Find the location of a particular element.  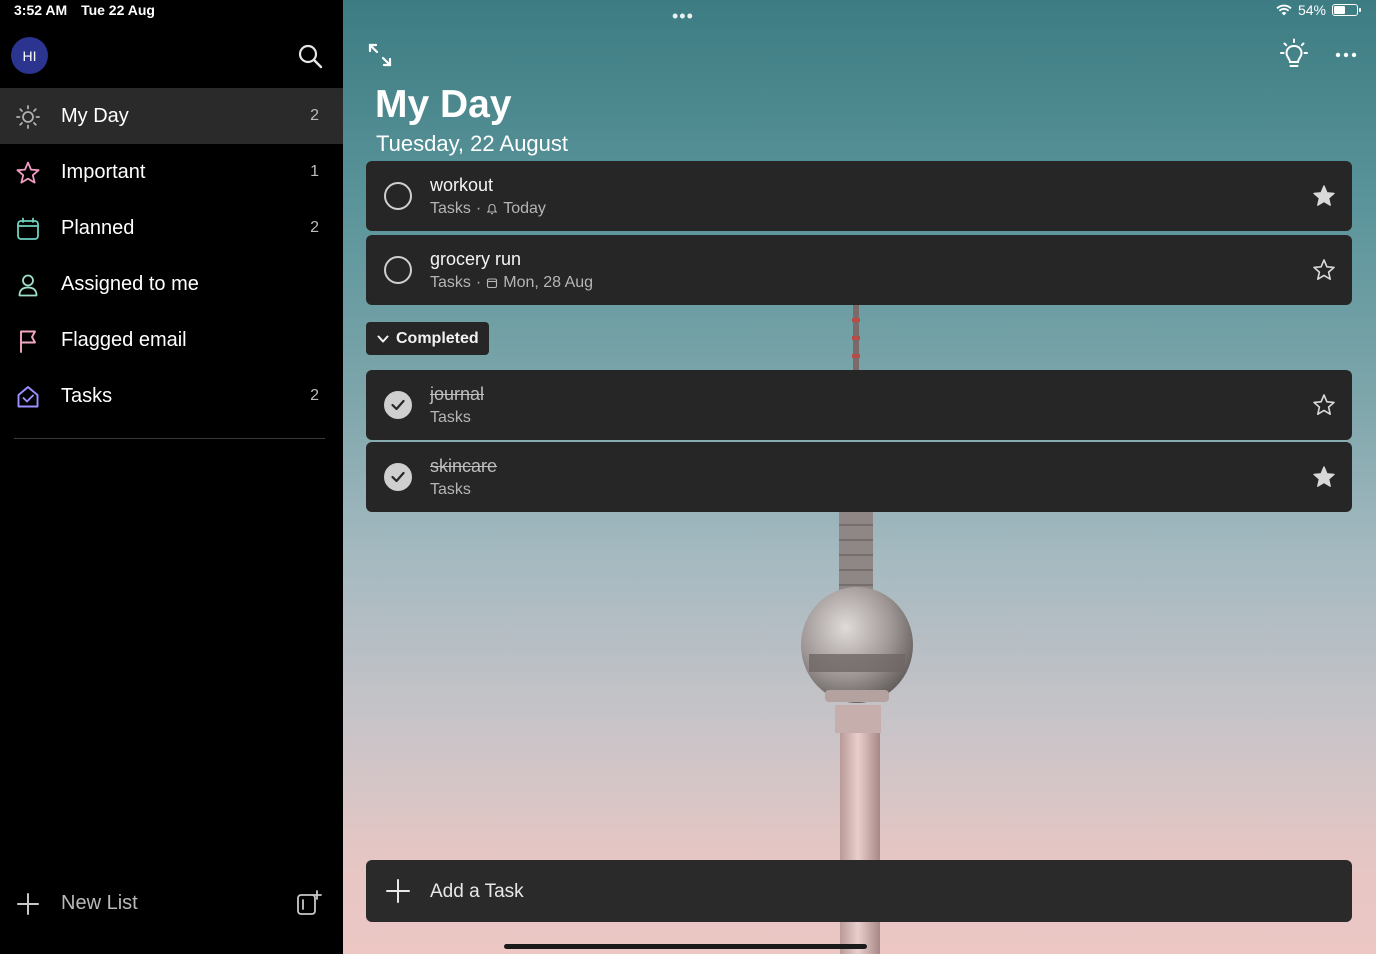

sidebar-item-planned: Planned 2 is located at coordinates (171, 228).